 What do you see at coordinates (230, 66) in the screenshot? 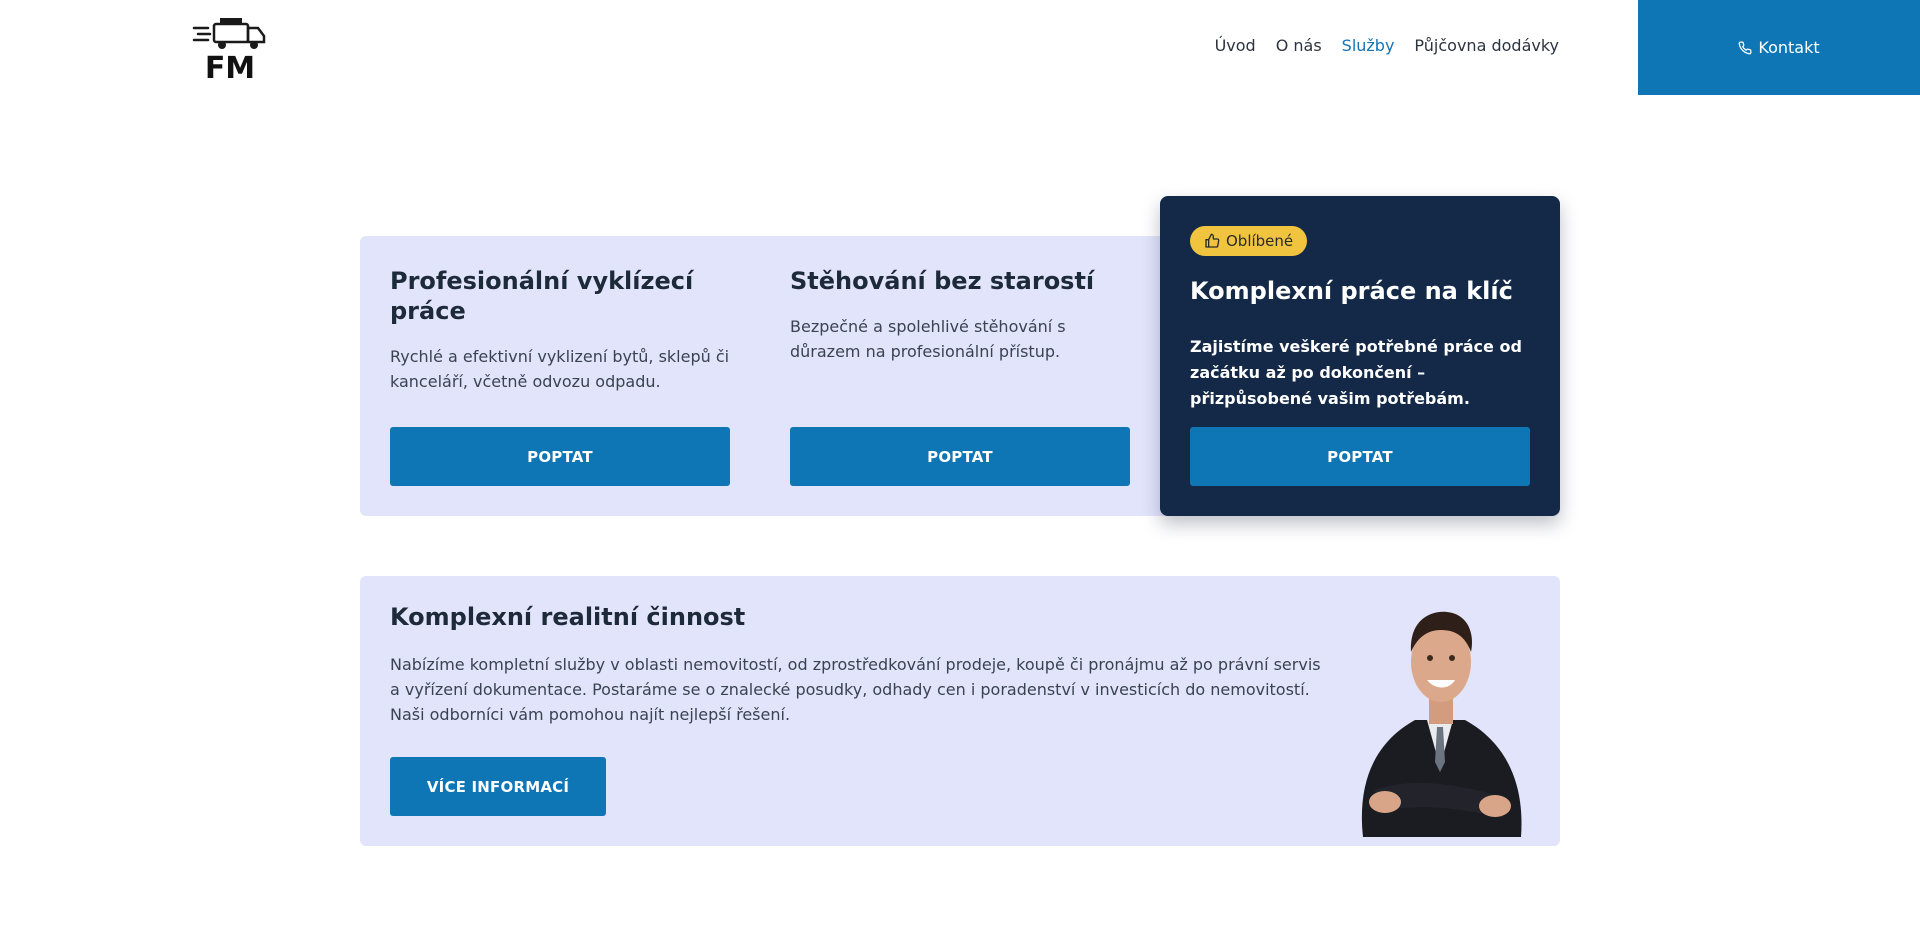
I see `logo-text: FM` at bounding box center [230, 66].